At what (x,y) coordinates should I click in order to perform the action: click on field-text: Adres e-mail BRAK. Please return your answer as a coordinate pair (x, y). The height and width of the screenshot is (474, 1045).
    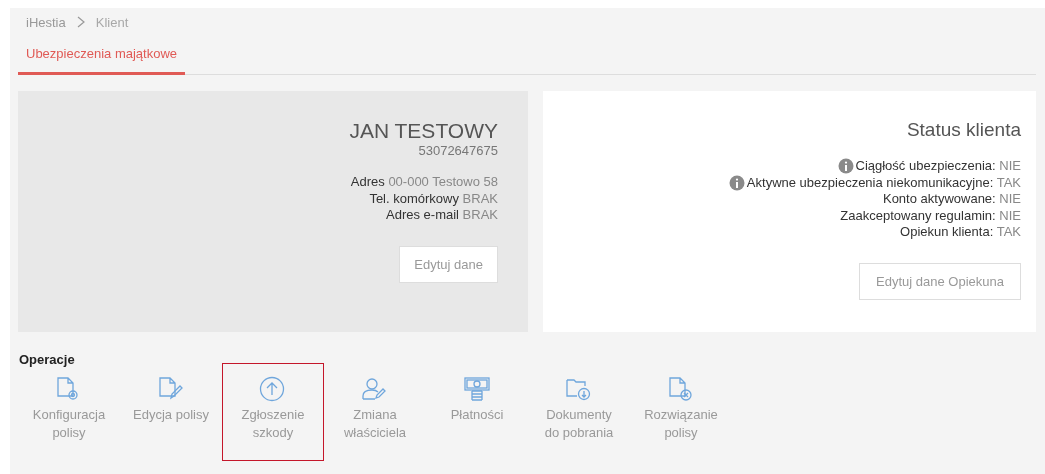
    Looking at the image, I should click on (441, 215).